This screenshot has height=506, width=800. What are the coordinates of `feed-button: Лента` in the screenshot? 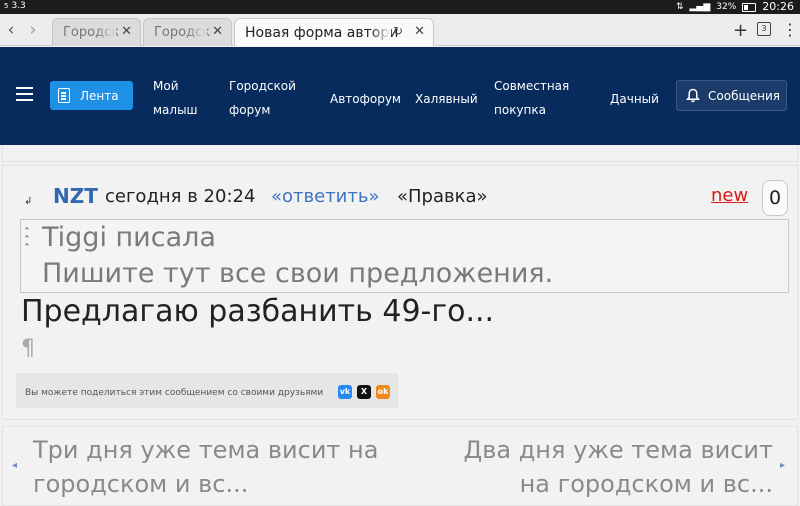 It's located at (91, 95).